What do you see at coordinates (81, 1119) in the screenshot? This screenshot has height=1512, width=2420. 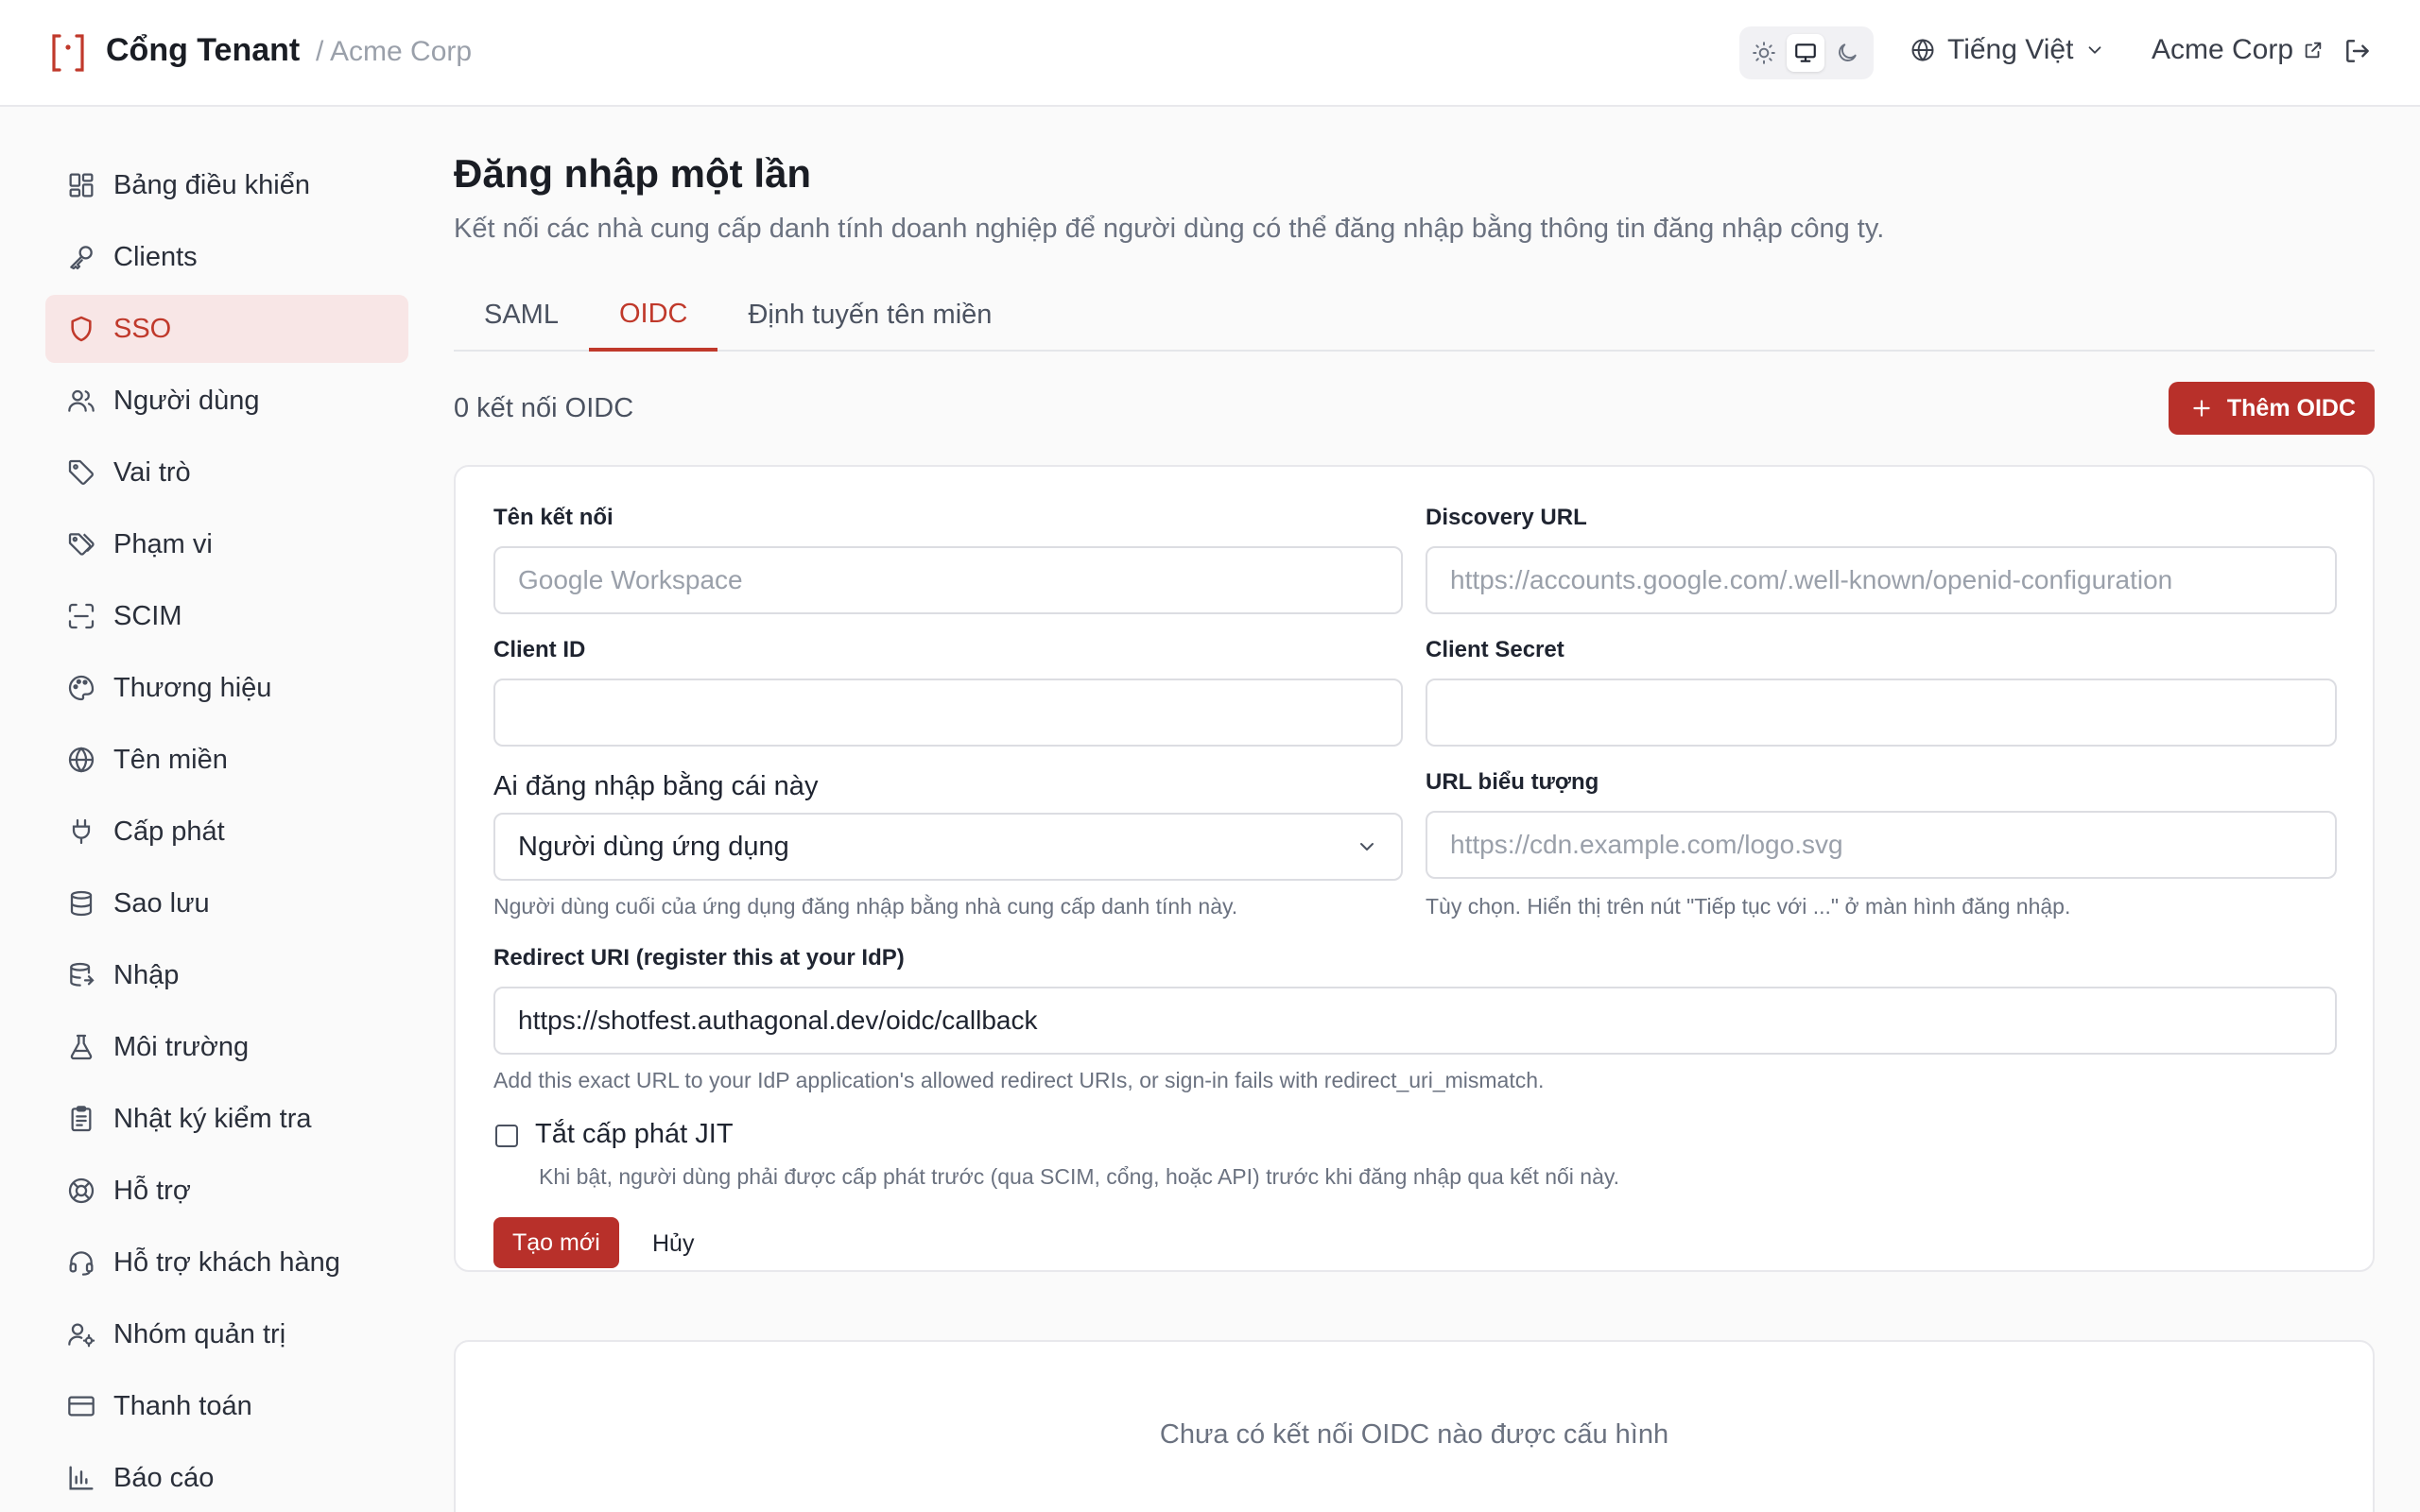 I see `clipboard-icon` at bounding box center [81, 1119].